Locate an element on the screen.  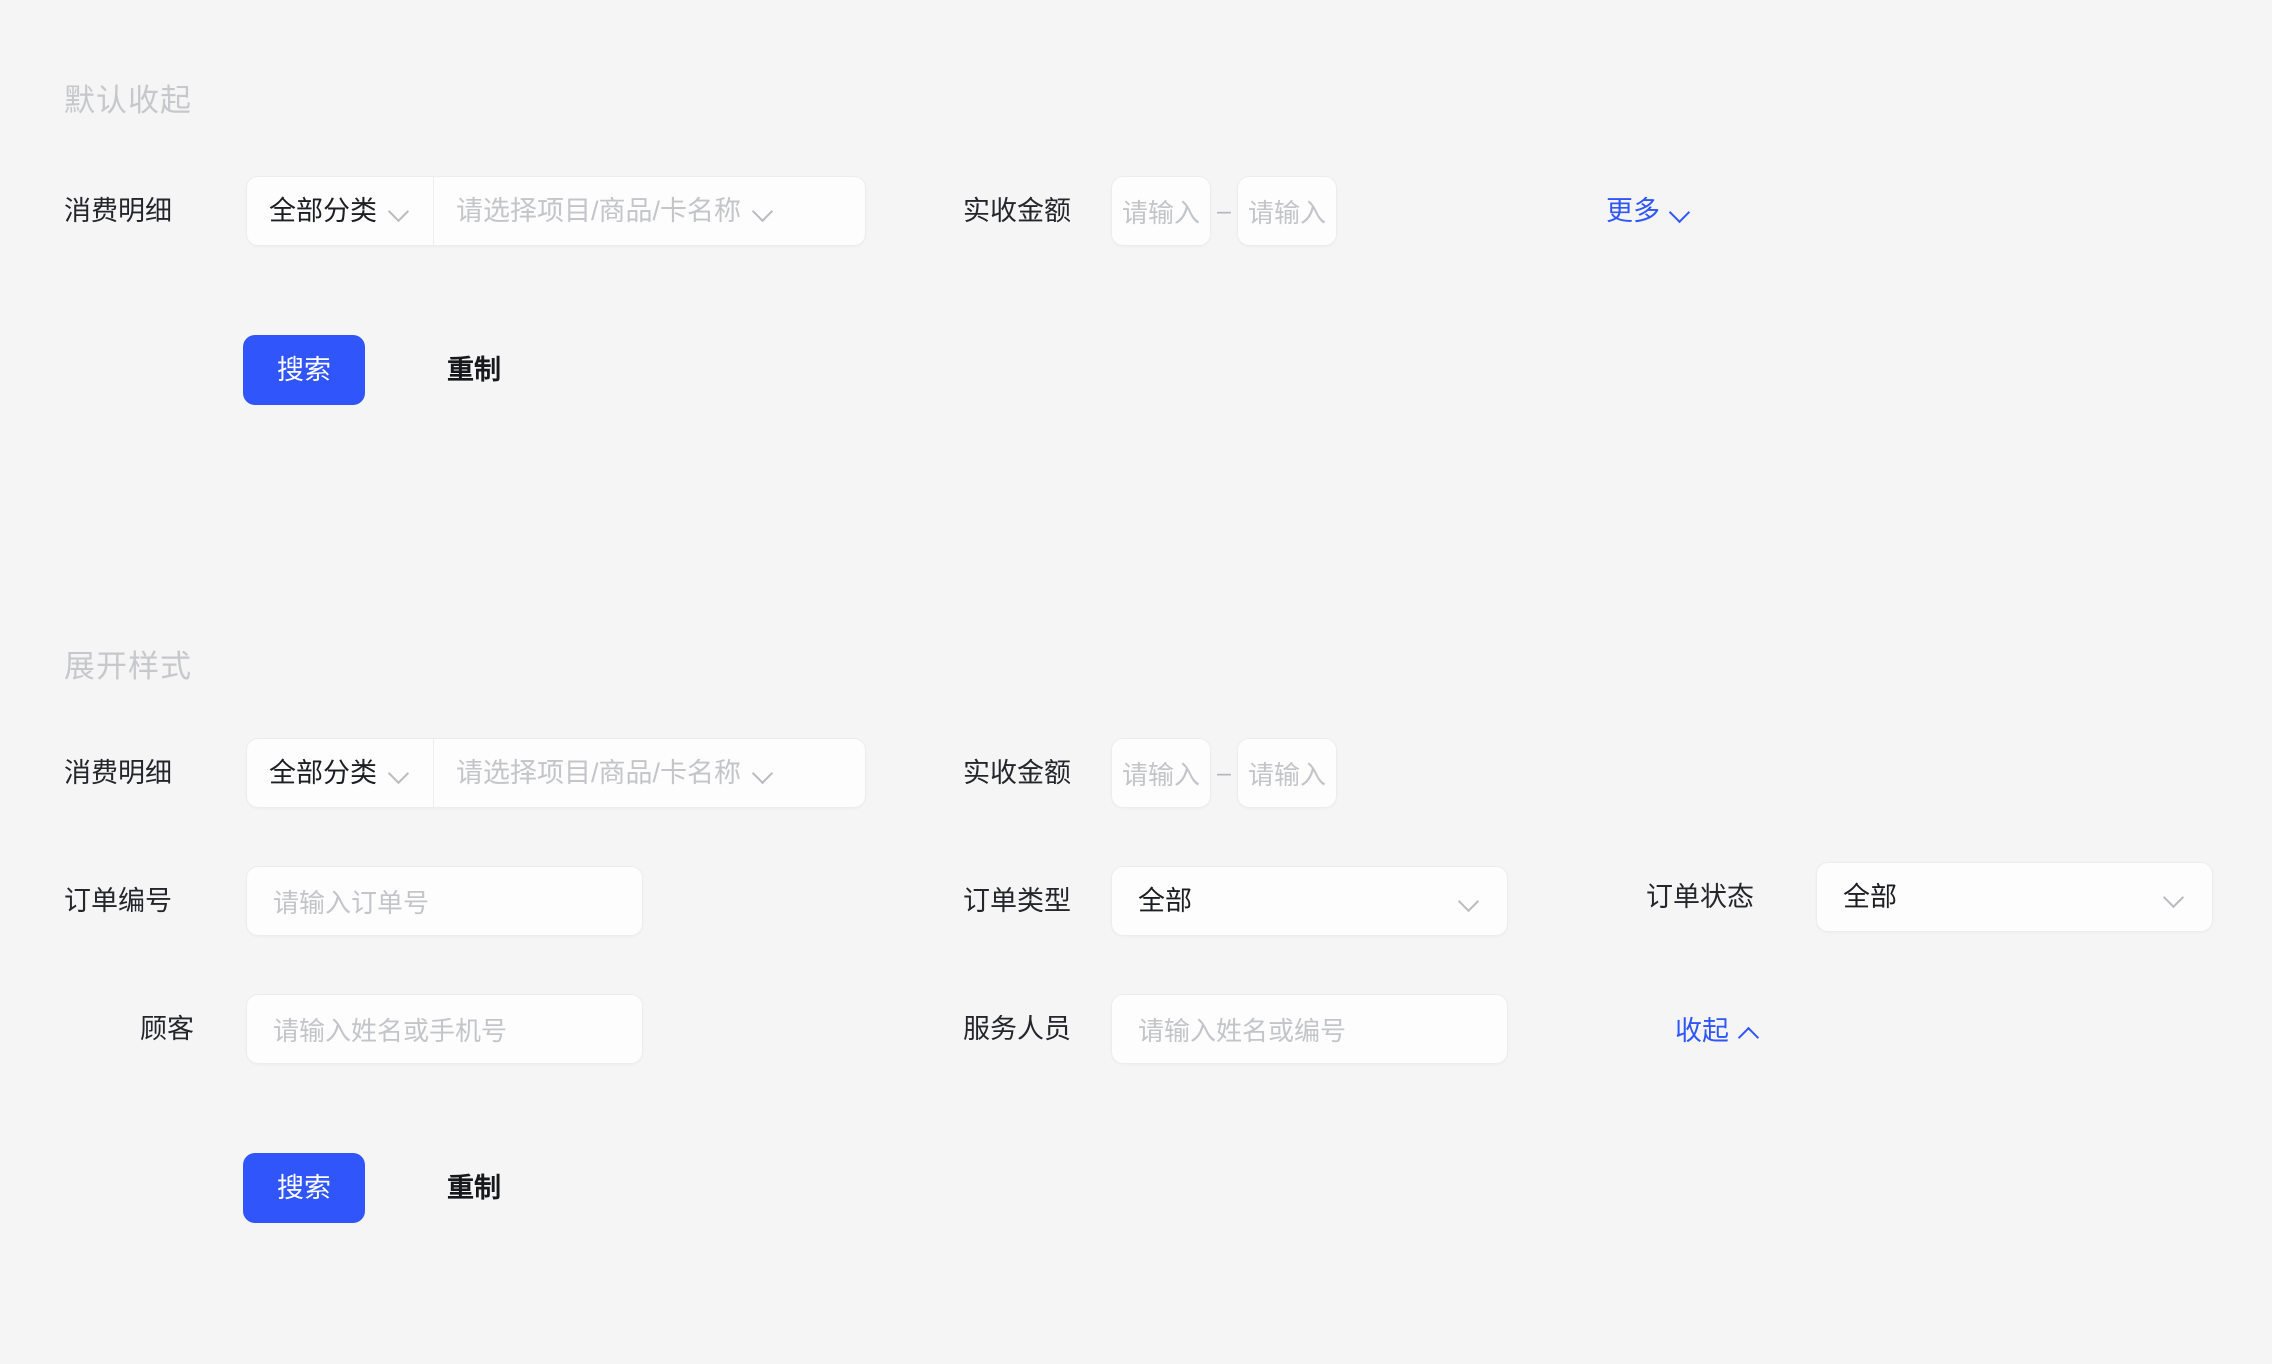
order-status-value: 全部 is located at coordinates (1870, 896).